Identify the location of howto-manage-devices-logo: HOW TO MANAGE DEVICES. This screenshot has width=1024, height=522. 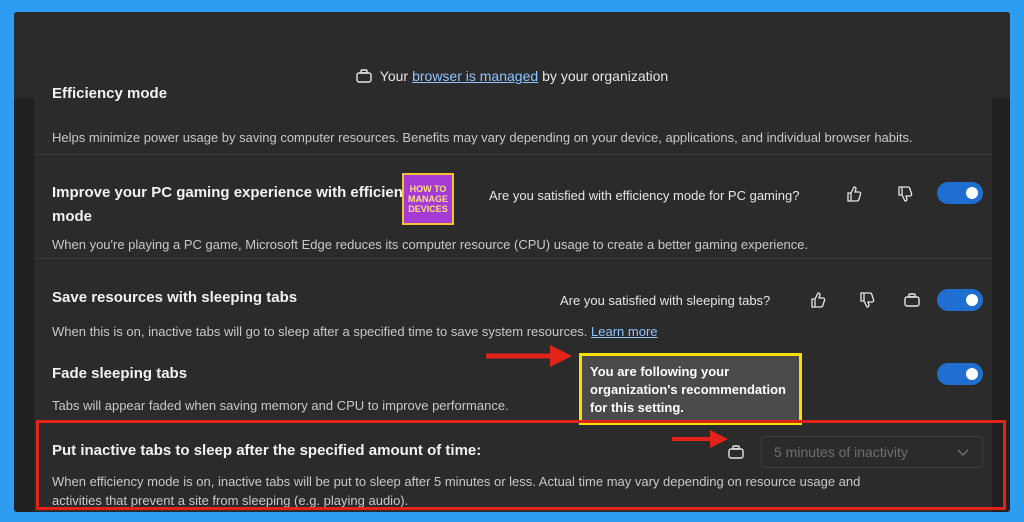
(428, 199).